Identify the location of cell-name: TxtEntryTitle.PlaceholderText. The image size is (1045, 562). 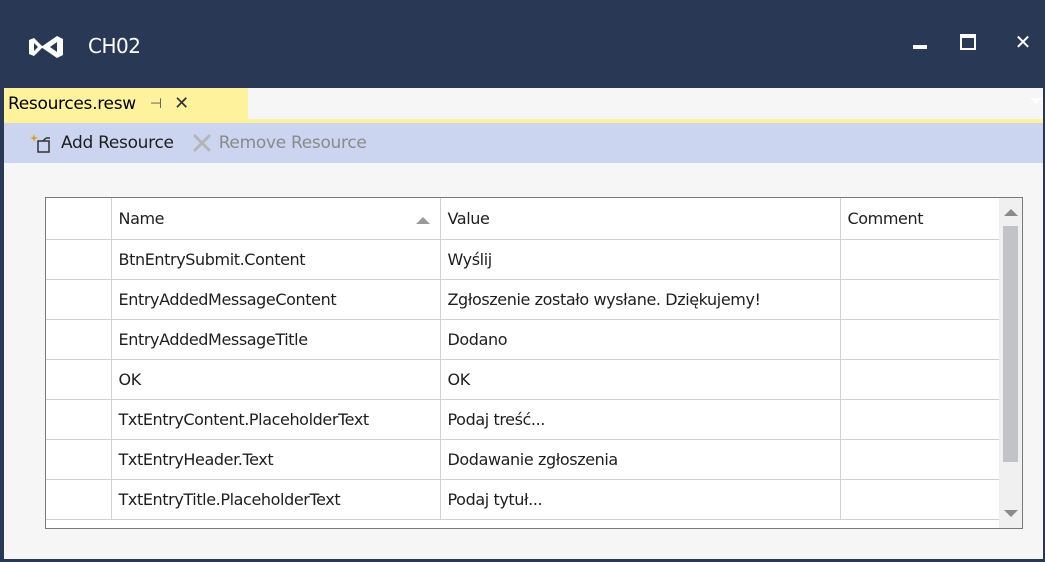
(275, 499).